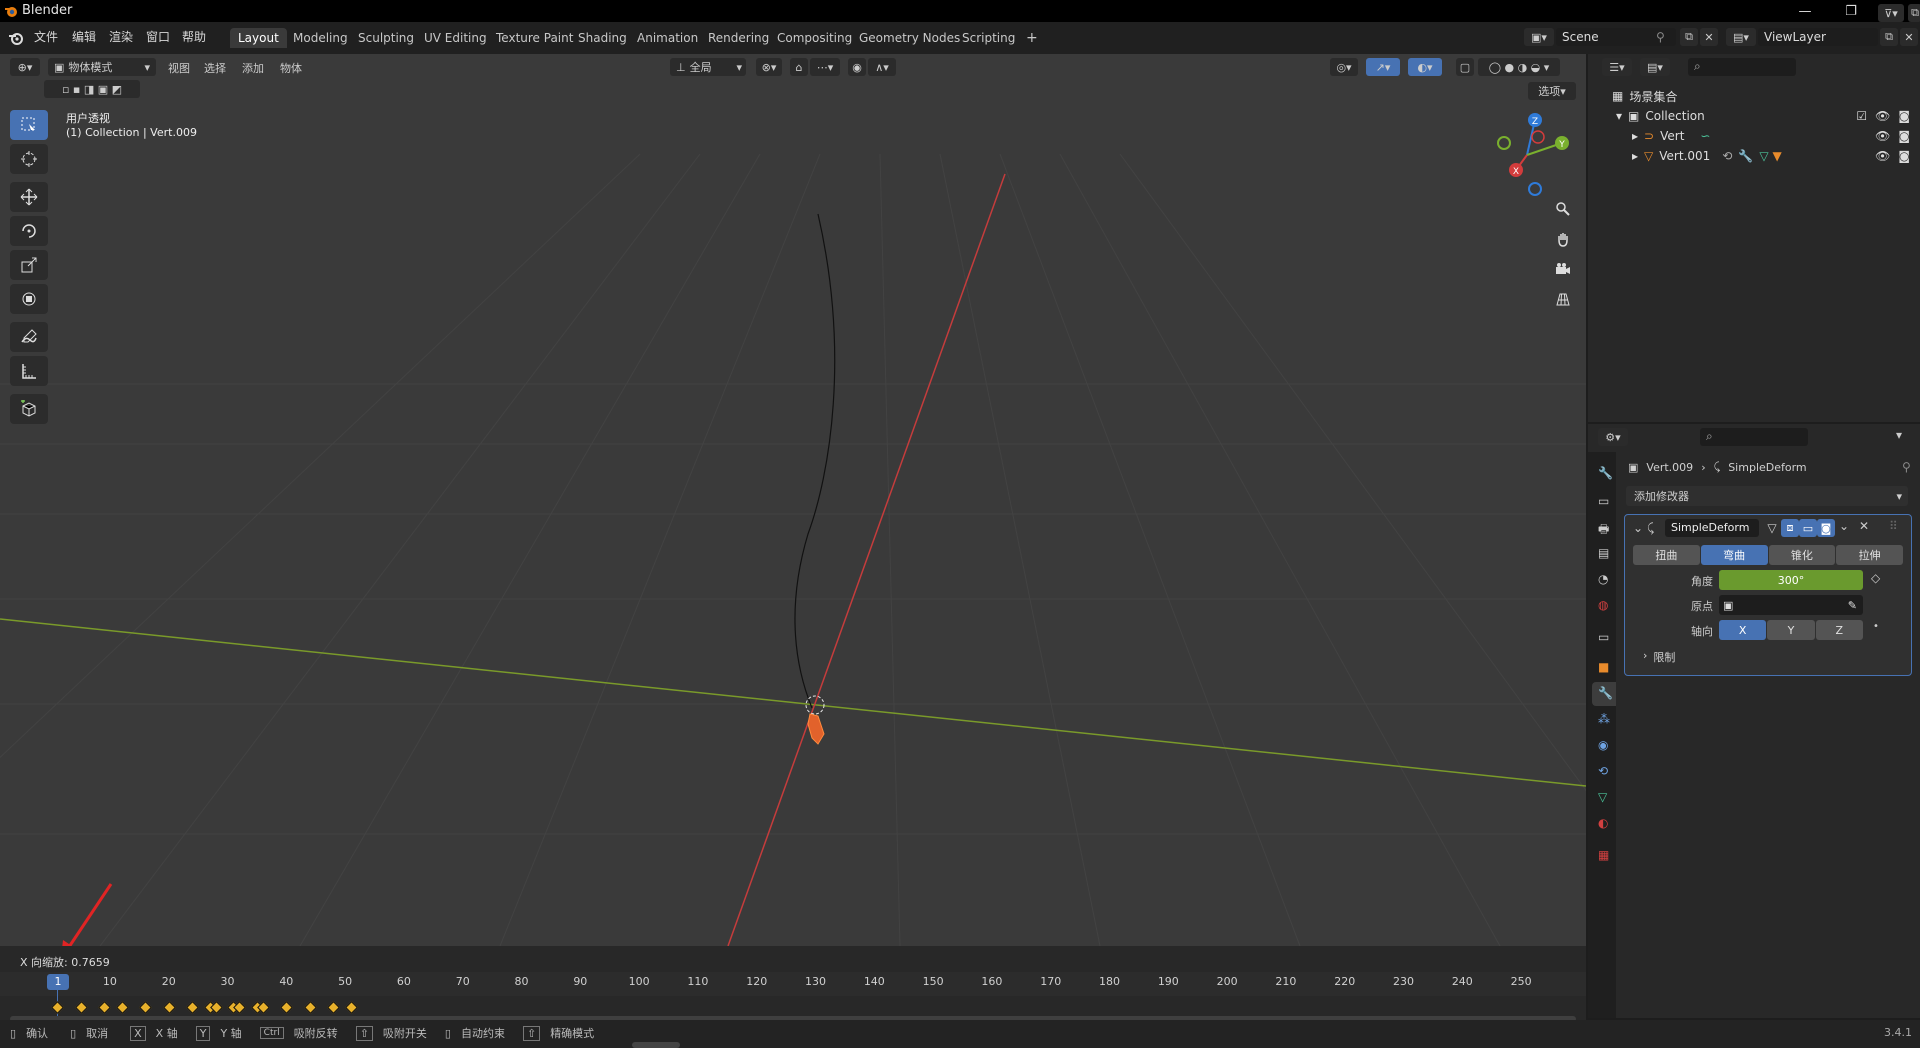 Image resolution: width=1920 pixels, height=1048 pixels. Describe the element at coordinates (1818, 37) in the screenshot. I see `viewlayer-field: ViewLayer` at that location.